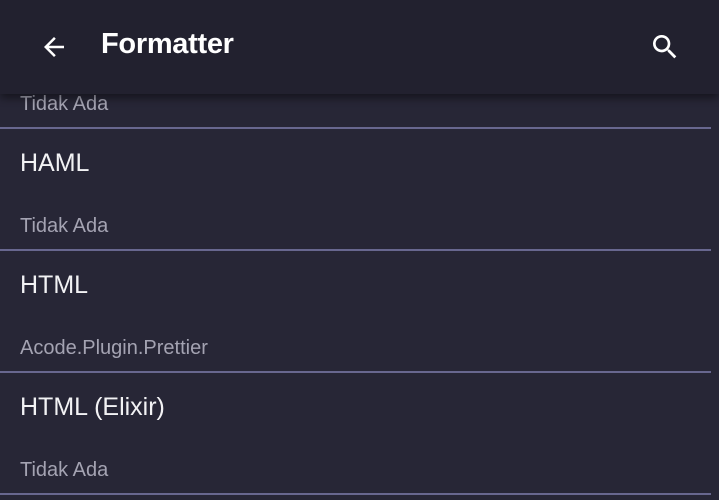  I want to click on arrow-left-icon, so click(54, 47).